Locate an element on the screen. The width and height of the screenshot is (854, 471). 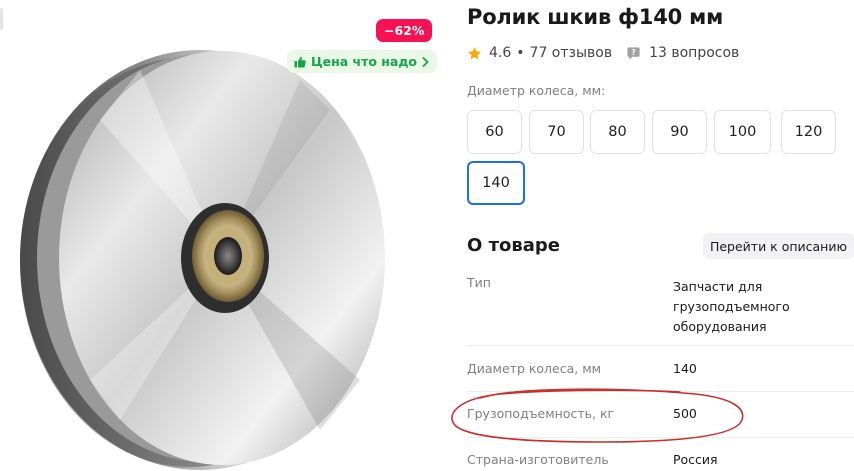
question-bubble-icon: ? is located at coordinates (633, 53).